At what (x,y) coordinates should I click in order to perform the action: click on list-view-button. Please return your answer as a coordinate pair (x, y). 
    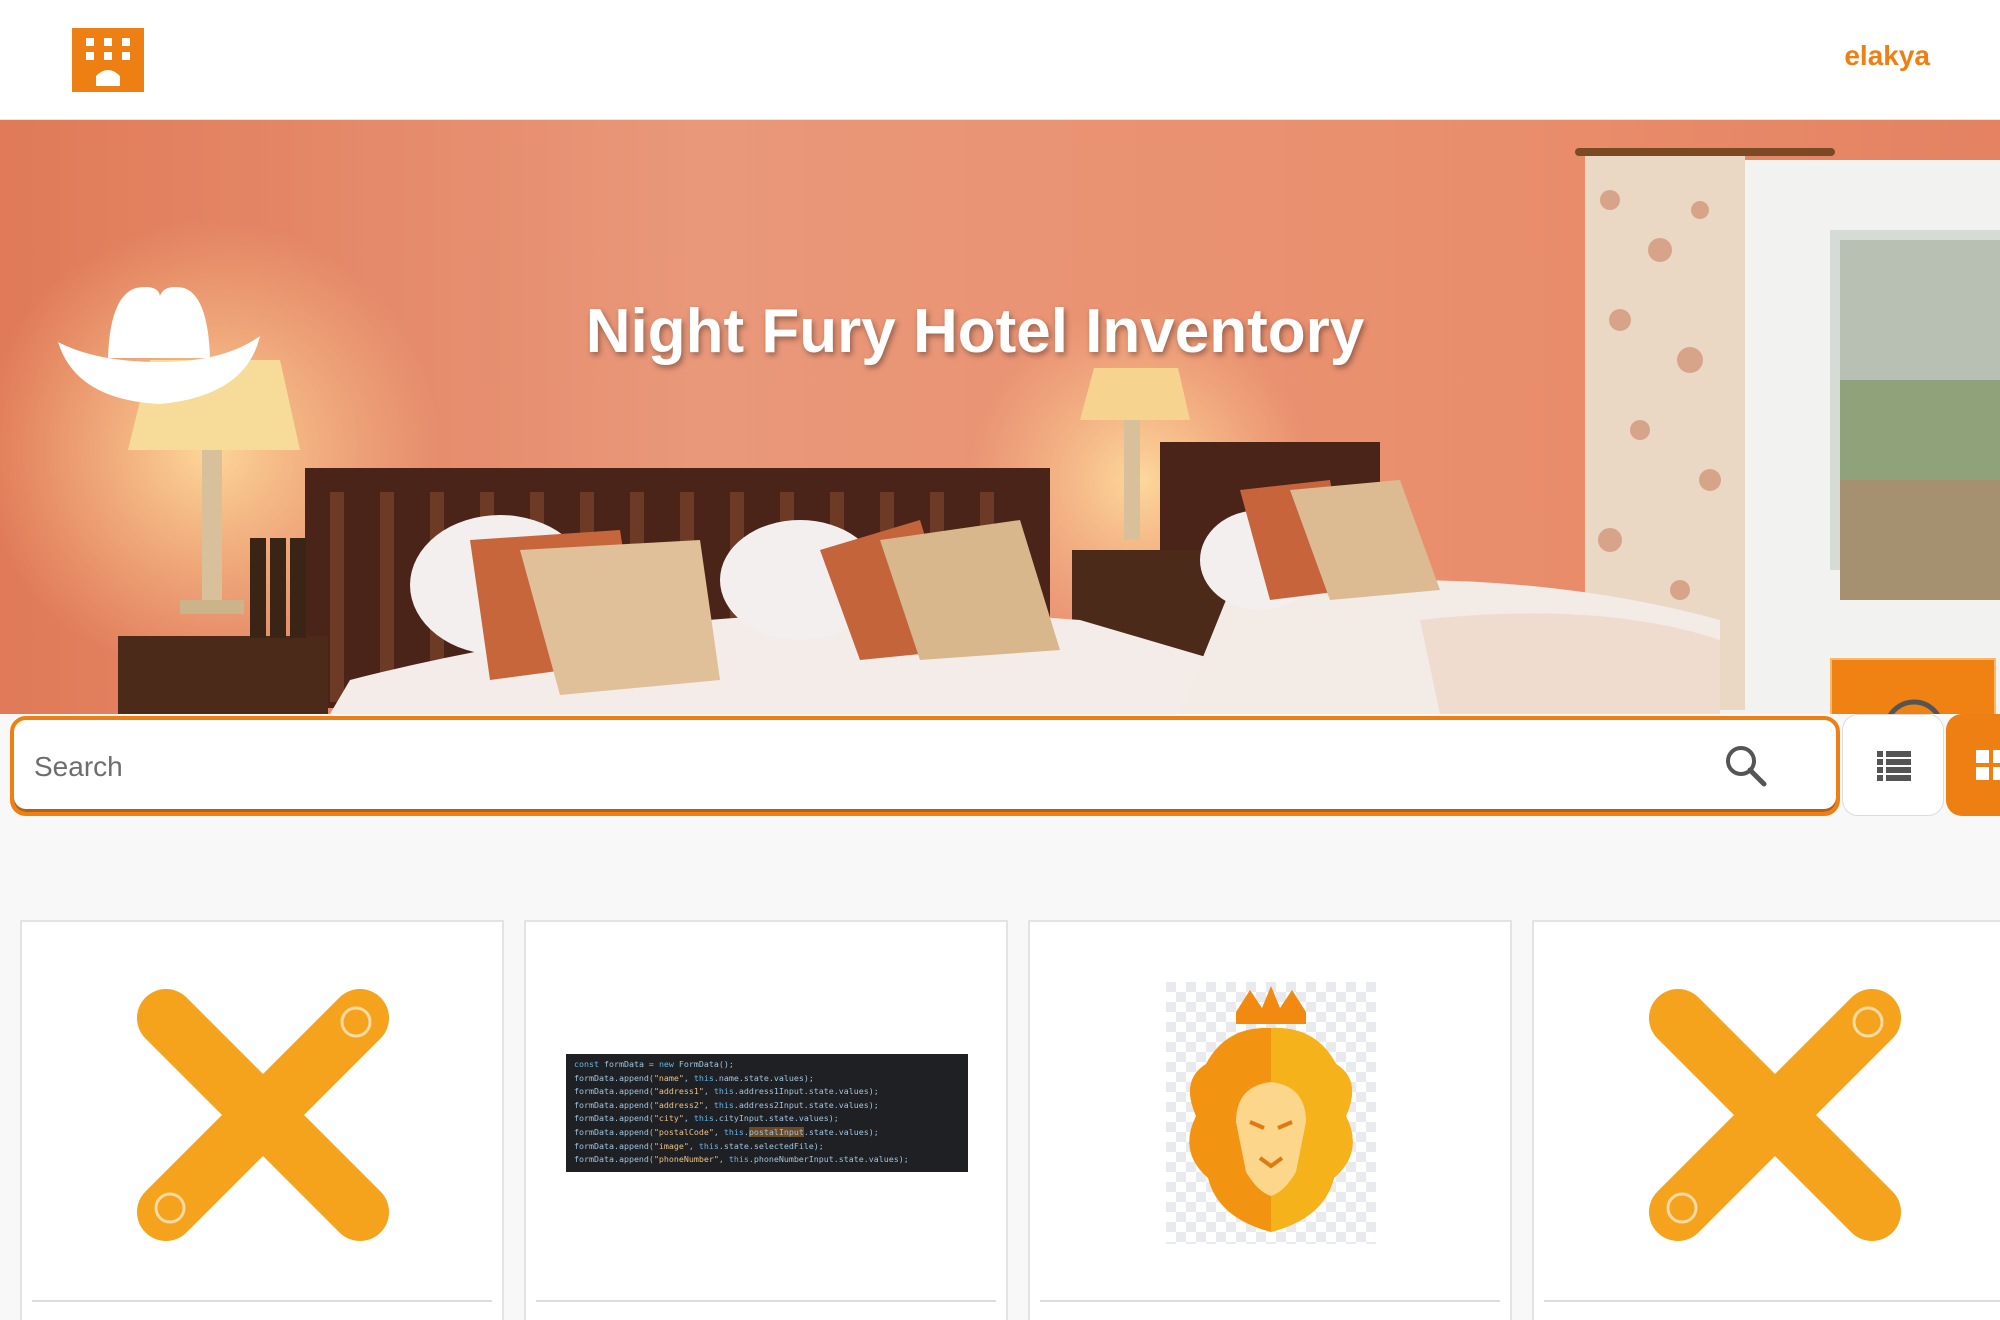
    Looking at the image, I should click on (1893, 765).